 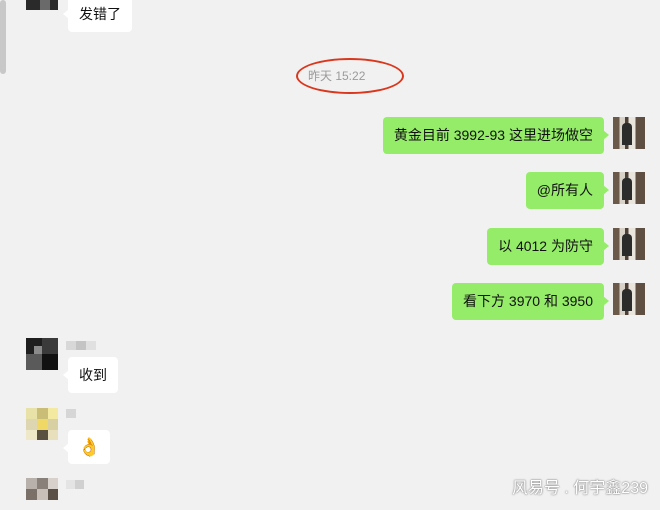 I want to click on message-text: 发错了, so click(x=100, y=14).